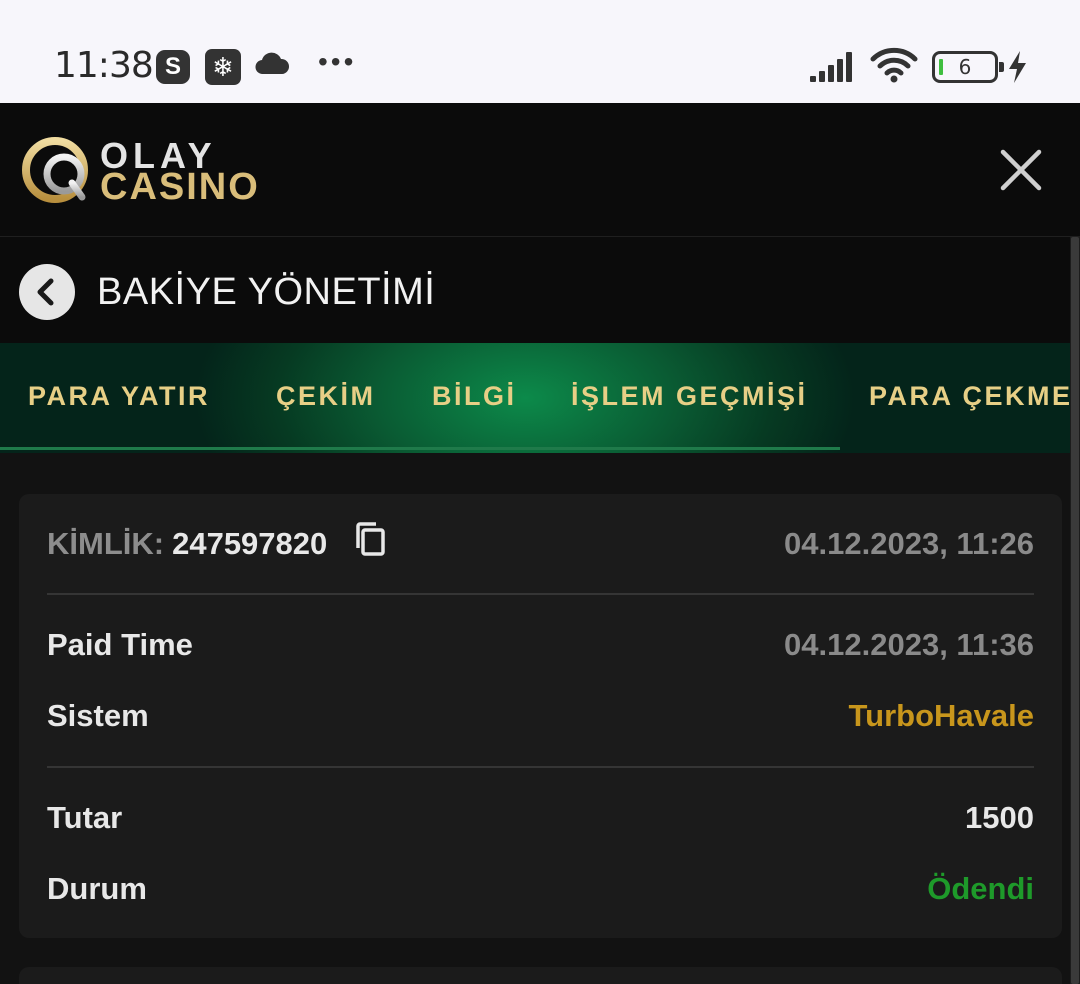 The height and width of the screenshot is (984, 1080). I want to click on app-header: OLAY CASINO, so click(540, 170).